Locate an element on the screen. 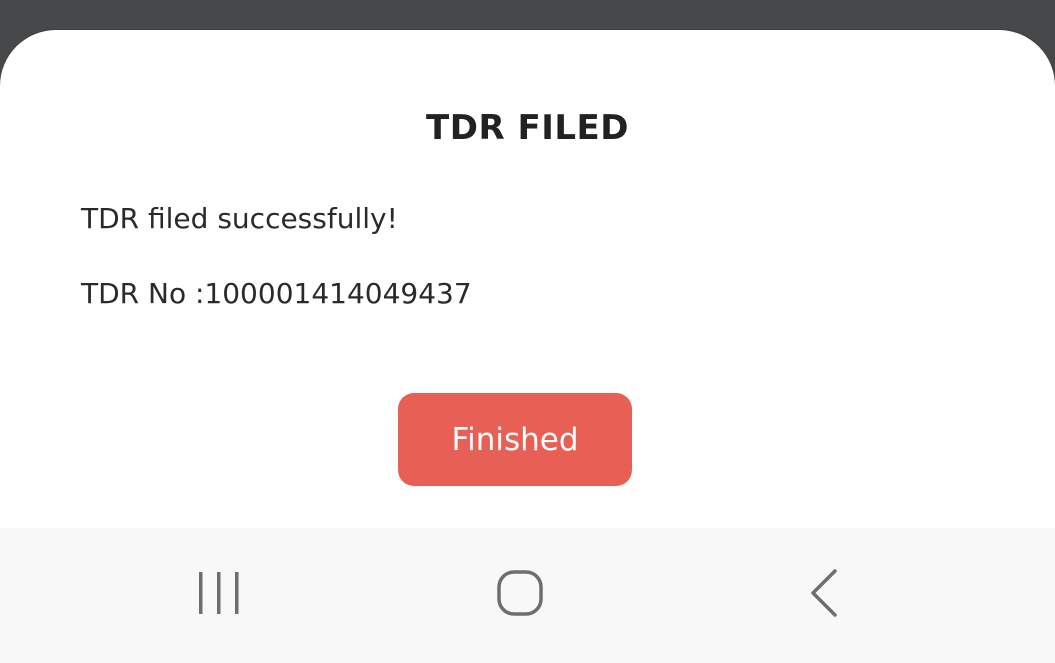 The height and width of the screenshot is (663, 1055). success-message: TDR filed successfully! is located at coordinates (239, 218).